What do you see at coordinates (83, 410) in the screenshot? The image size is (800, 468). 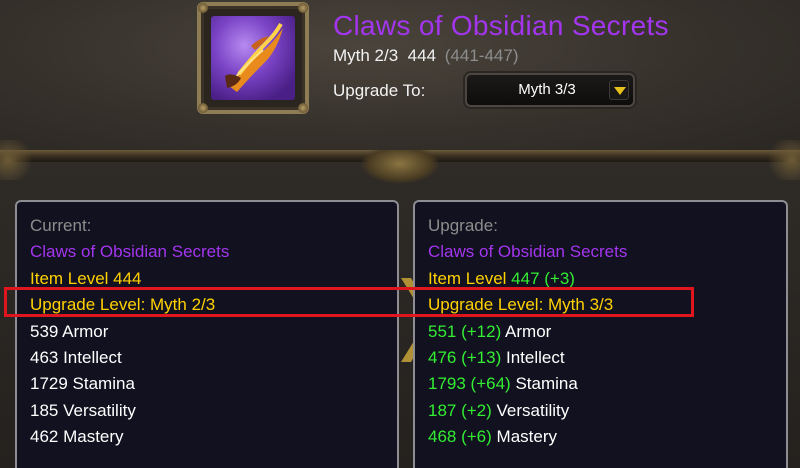 I see `current-versatility: 185 Versatility` at bounding box center [83, 410].